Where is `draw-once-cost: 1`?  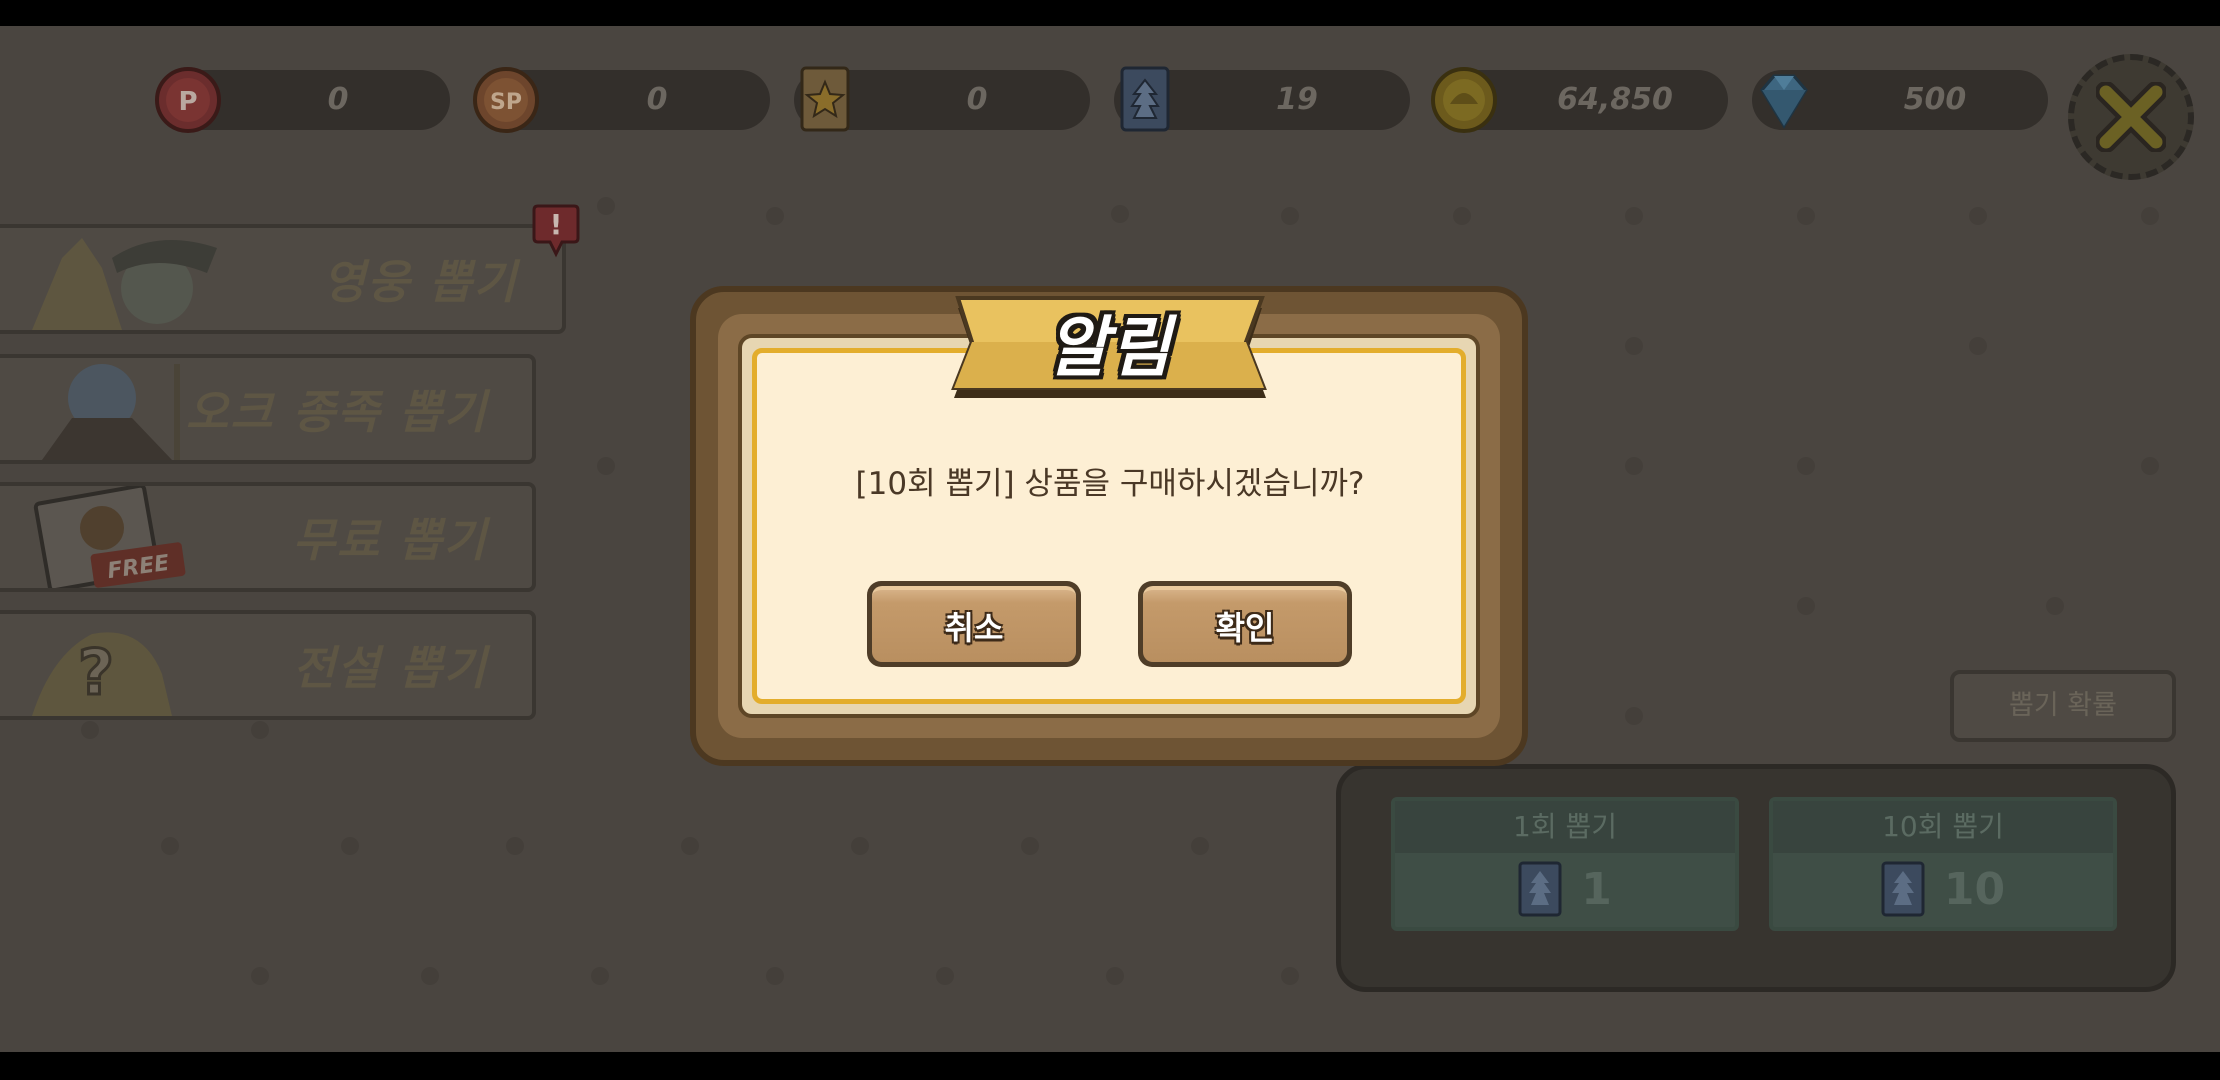
draw-once-cost: 1 is located at coordinates (1565, 891).